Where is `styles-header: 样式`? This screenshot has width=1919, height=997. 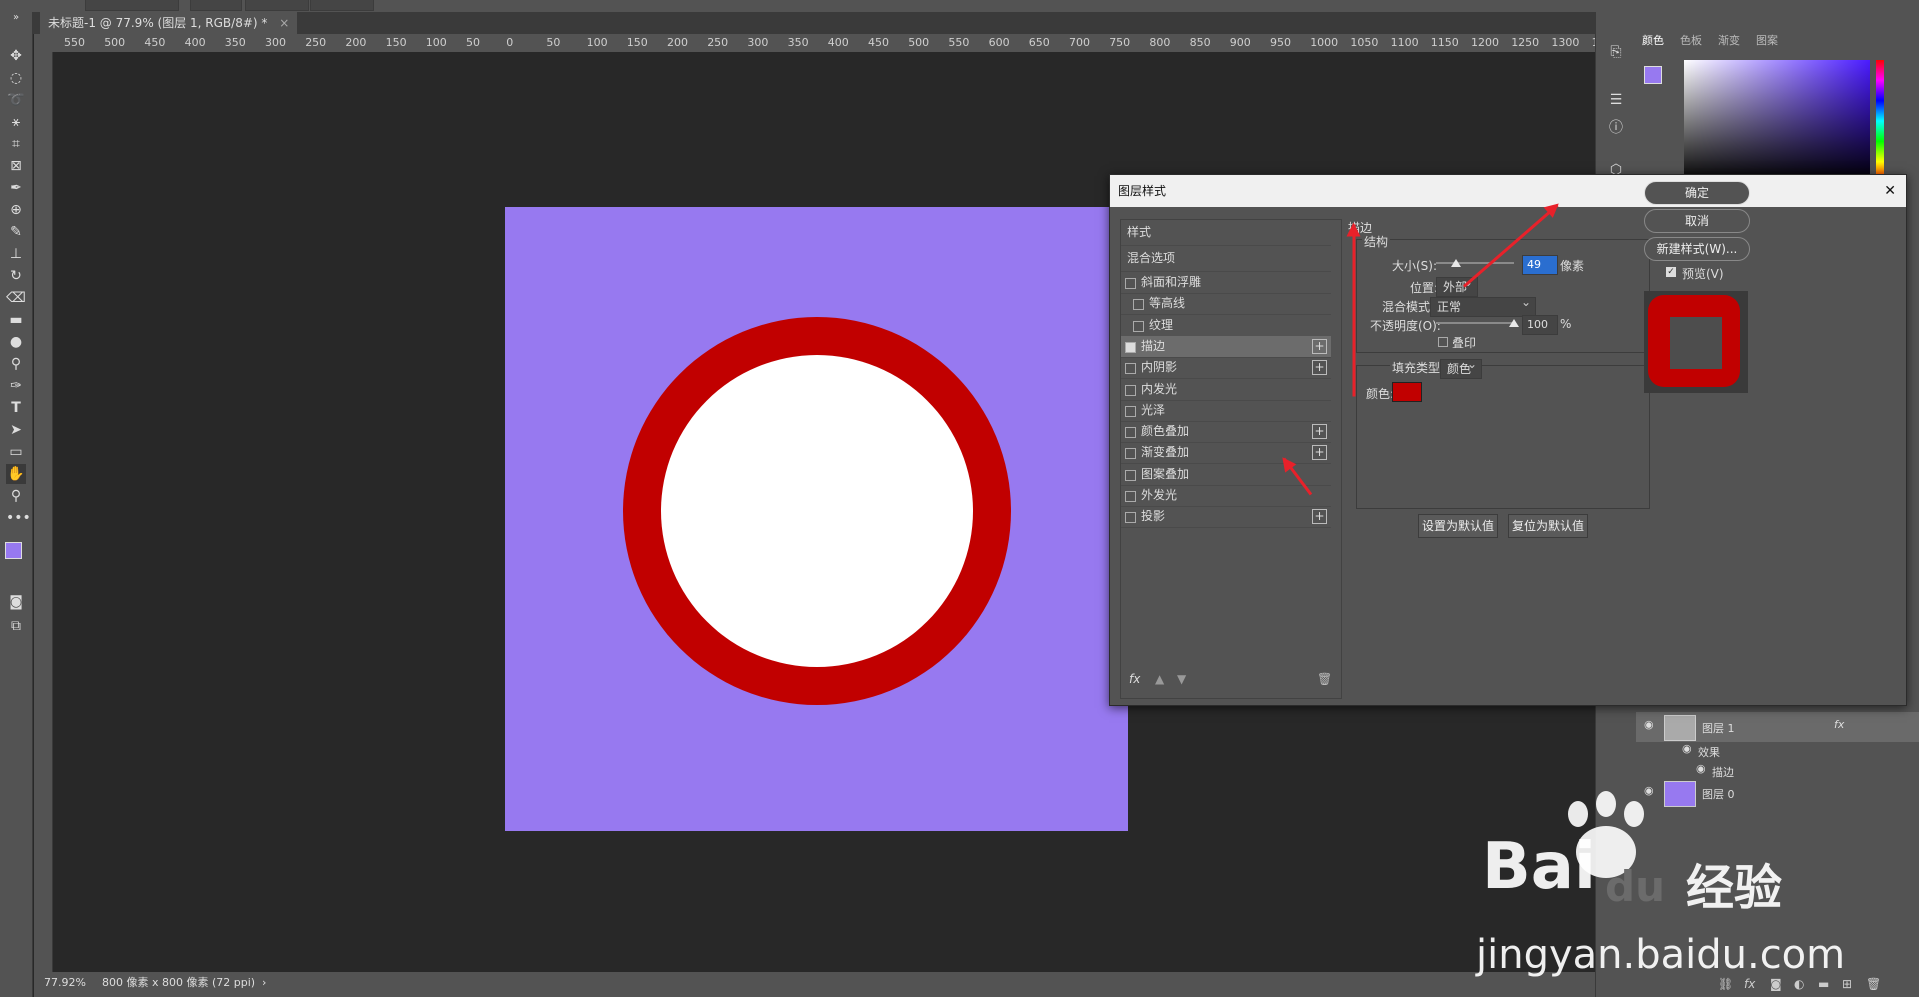 styles-header: 样式 is located at coordinates (1226, 233).